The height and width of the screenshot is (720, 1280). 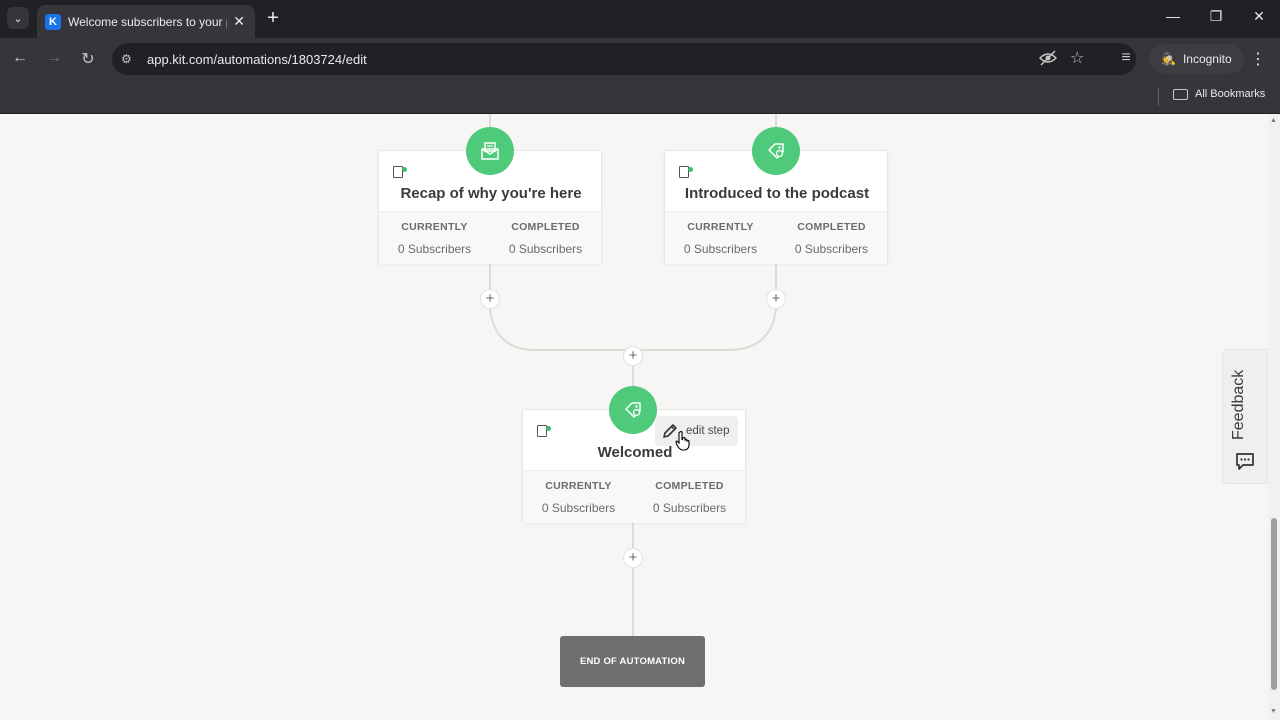 What do you see at coordinates (1158, 97) in the screenshot?
I see `bookmarks-divider` at bounding box center [1158, 97].